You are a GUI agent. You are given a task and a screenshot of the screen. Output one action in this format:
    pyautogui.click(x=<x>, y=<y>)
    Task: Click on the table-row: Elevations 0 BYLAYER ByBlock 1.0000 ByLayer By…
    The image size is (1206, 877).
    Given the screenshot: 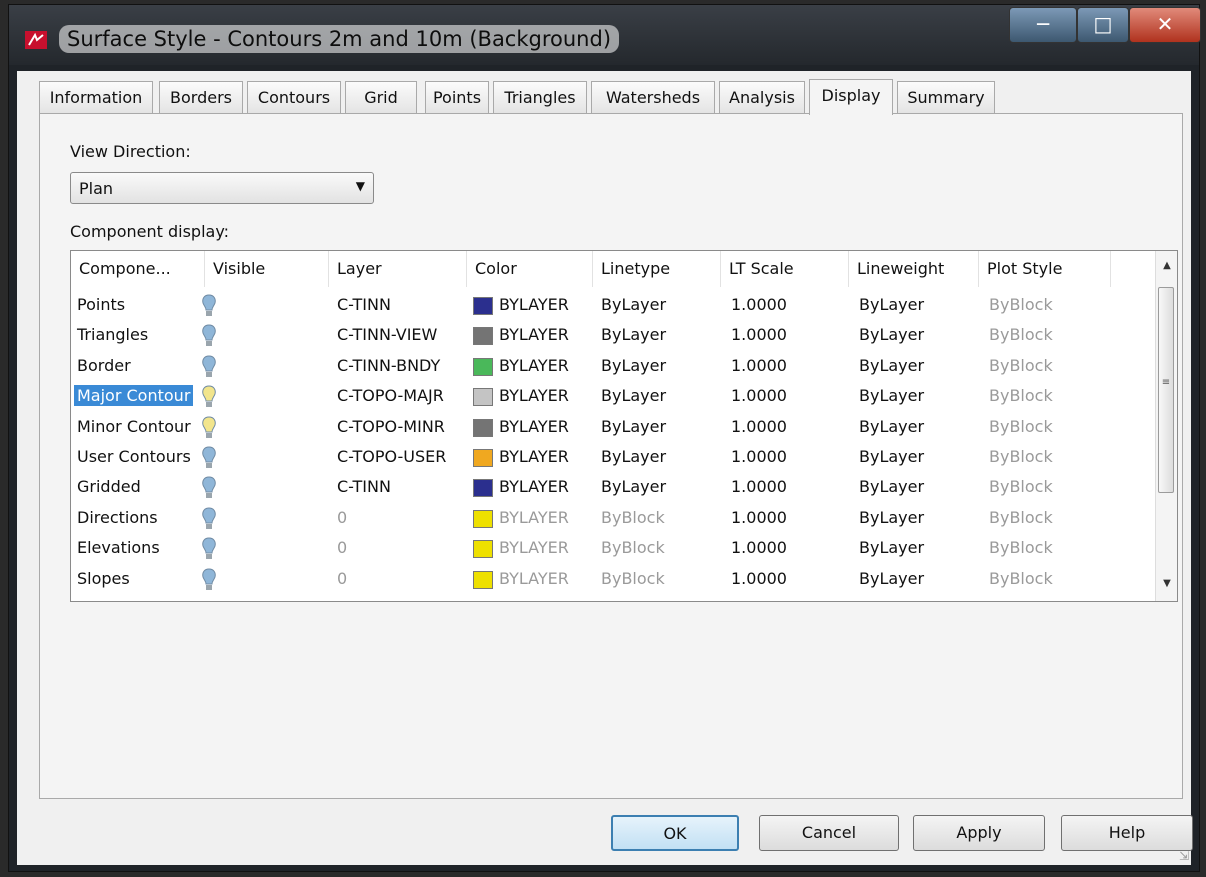 What is the action you would take?
    pyautogui.click(x=614, y=549)
    